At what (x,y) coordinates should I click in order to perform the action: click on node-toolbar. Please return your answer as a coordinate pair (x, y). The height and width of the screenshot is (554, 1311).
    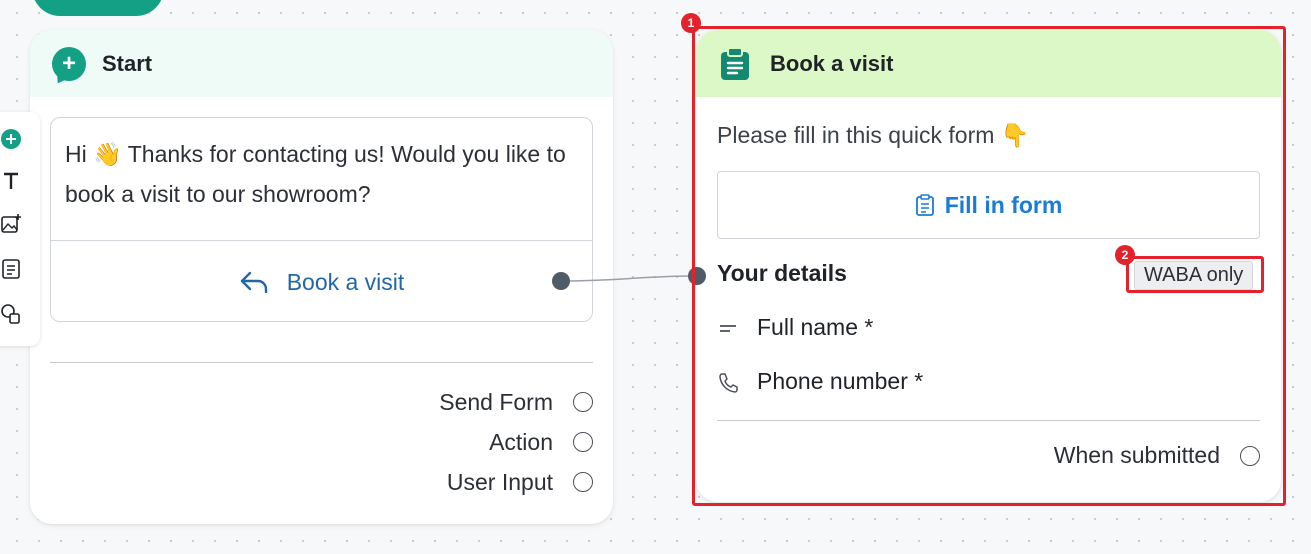
    Looking at the image, I should click on (20, 229).